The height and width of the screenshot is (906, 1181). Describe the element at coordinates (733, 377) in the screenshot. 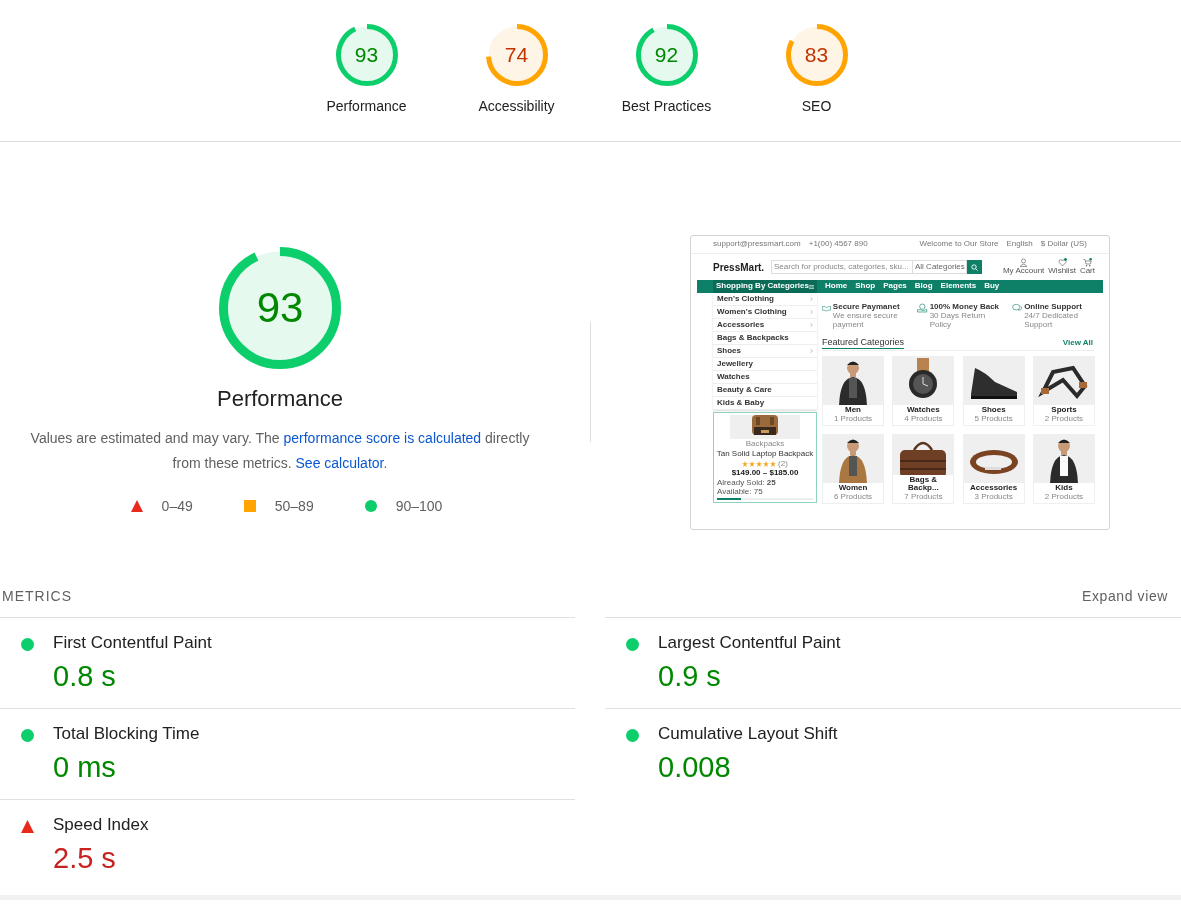

I see `menu-item: Watches` at that location.